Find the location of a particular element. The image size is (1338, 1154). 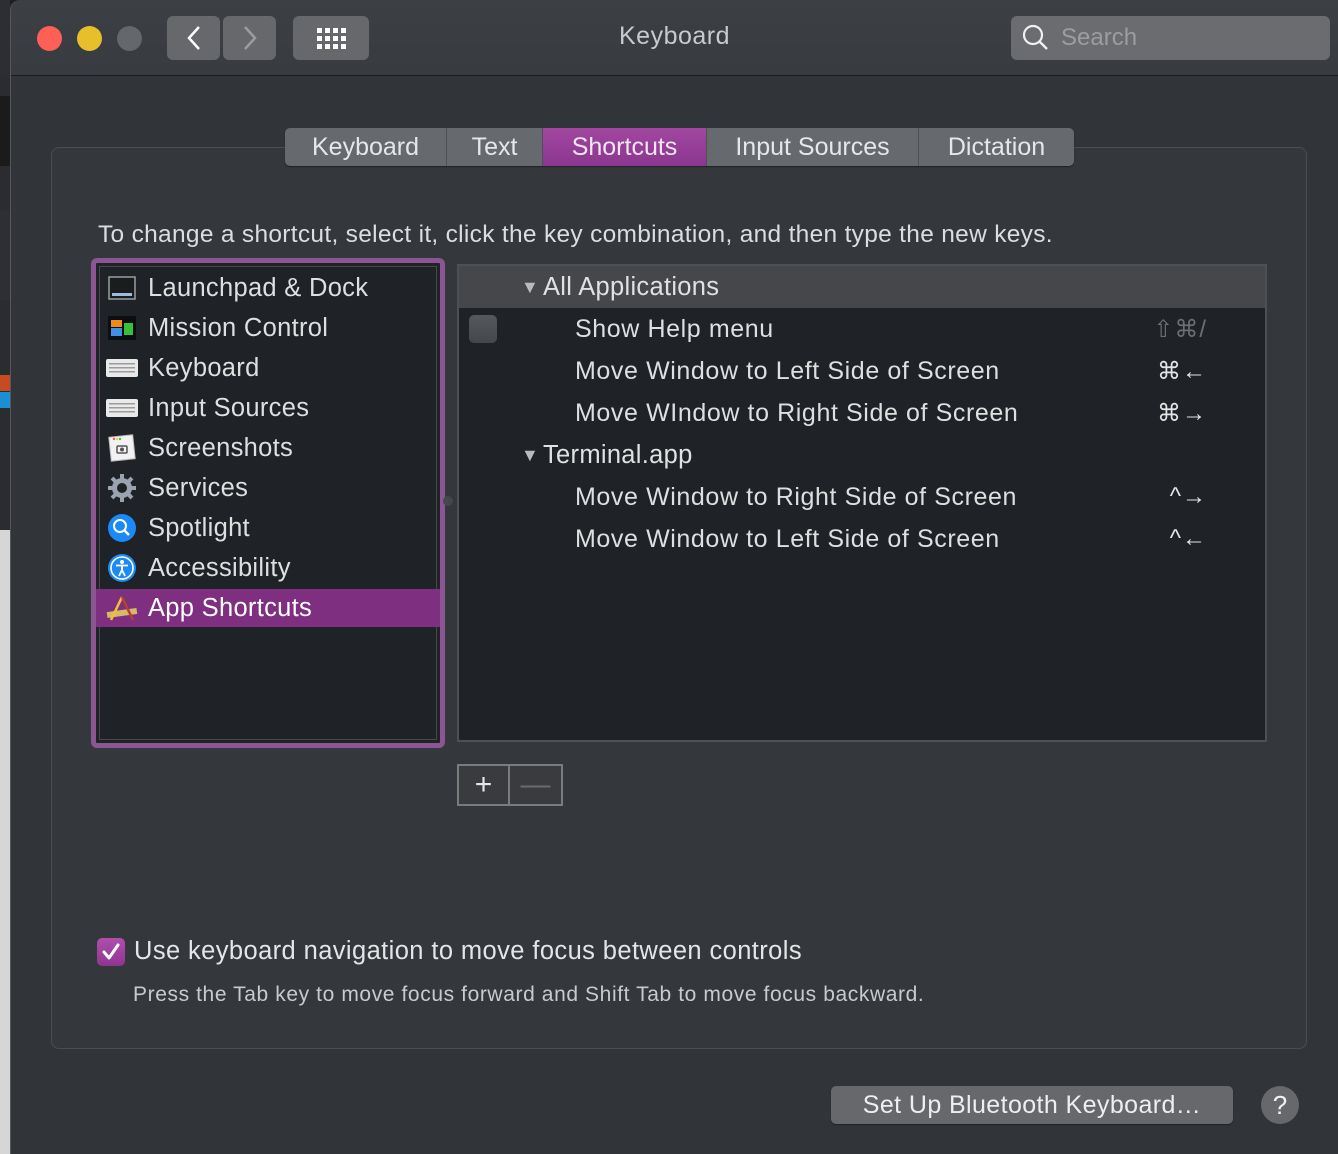

shortcut-keys: ⇧⌘/ is located at coordinates (1180, 329).